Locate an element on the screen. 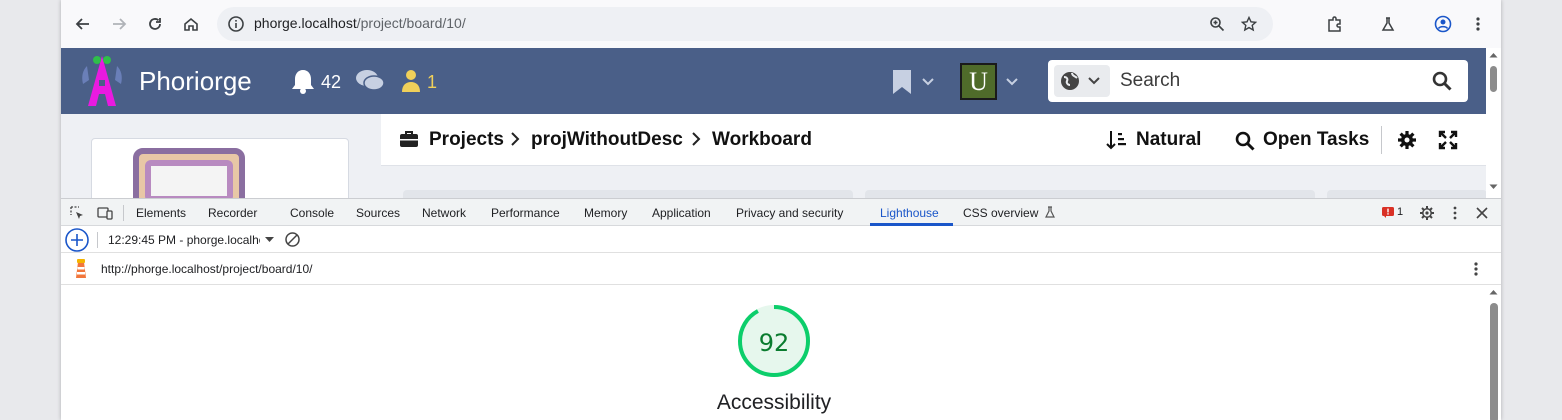 This screenshot has height=420, width=1562. profile-icon is located at coordinates (1443, 24).